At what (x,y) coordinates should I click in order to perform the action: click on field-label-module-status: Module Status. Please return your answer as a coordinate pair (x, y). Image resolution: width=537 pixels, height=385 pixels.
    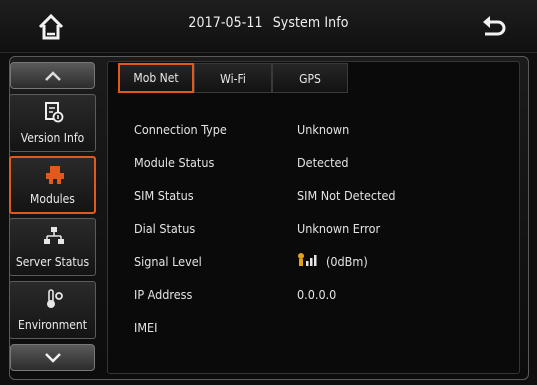
    Looking at the image, I should click on (174, 162).